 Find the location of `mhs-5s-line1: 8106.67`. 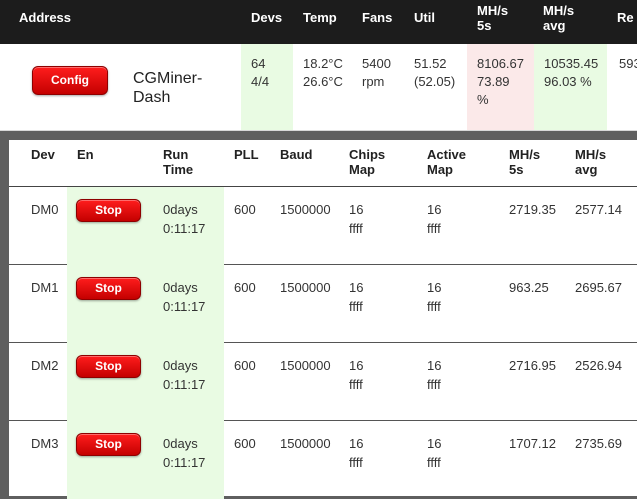

mhs-5s-line1: 8106.67 is located at coordinates (500, 63).